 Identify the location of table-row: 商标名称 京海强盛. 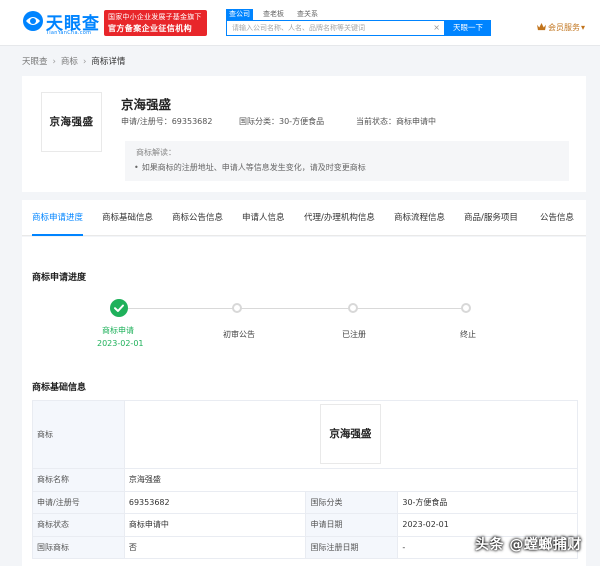
(305, 480).